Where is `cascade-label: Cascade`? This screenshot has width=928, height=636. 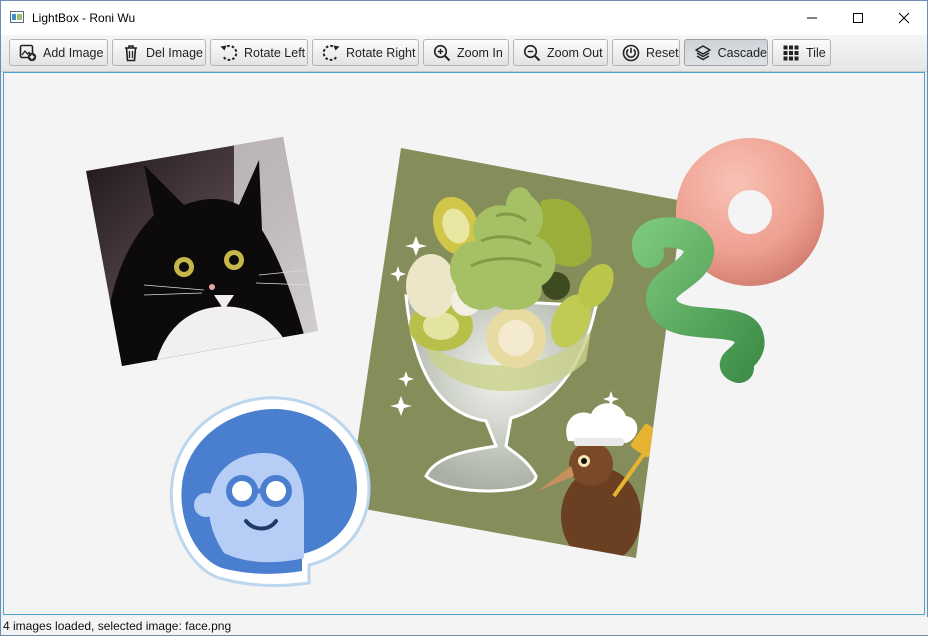
cascade-label: Cascade is located at coordinates (742, 52).